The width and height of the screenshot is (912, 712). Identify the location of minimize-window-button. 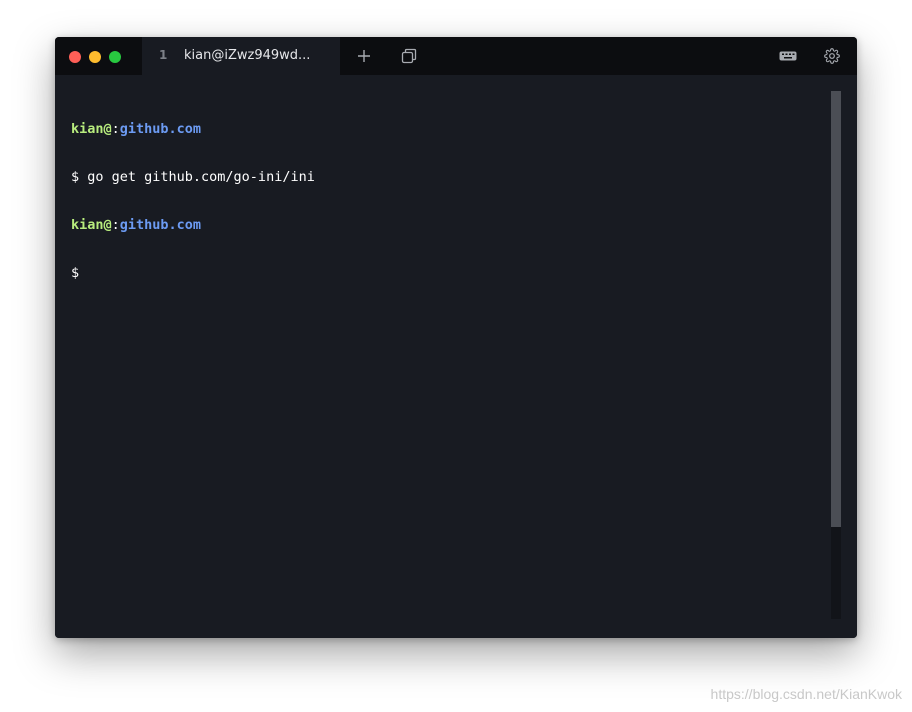
(95, 57).